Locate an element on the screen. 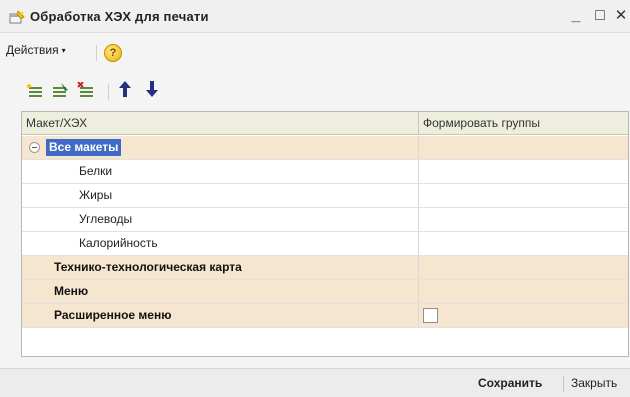 The height and width of the screenshot is (397, 630). actions-menu: Действия ▾ is located at coordinates (36, 50).